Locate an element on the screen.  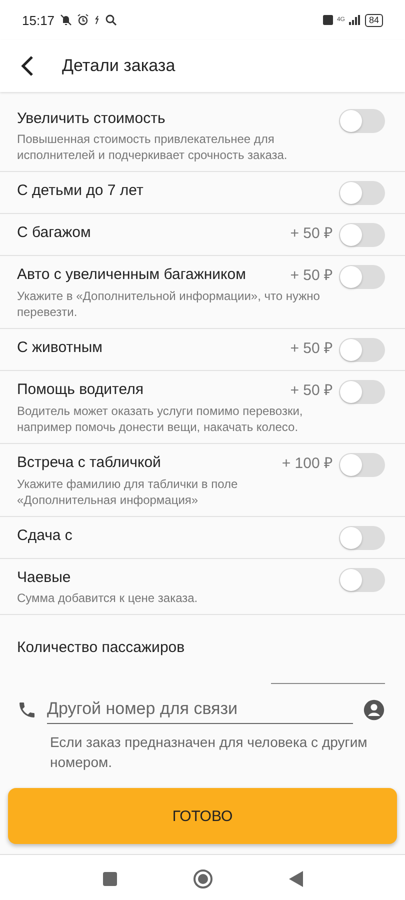
option-description: Укажите в «Дополнительной информации», что нужно перевезти. is located at coordinates (169, 304).